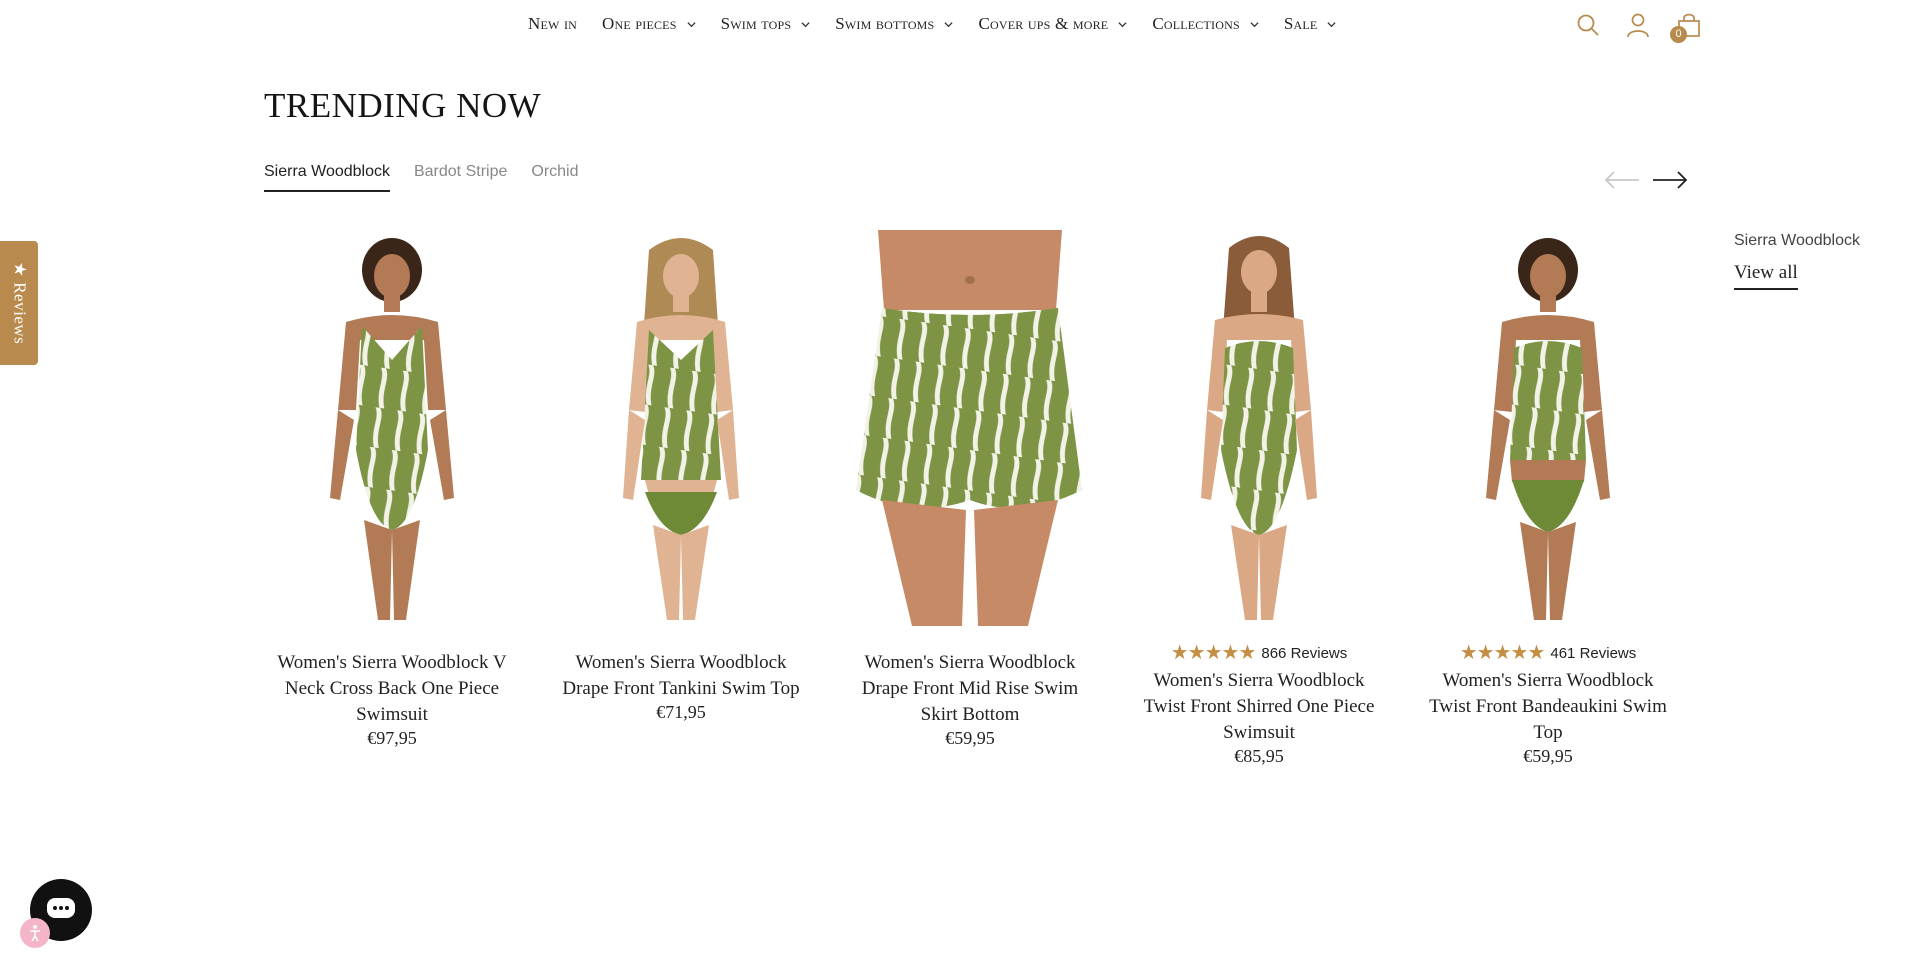 The width and height of the screenshot is (1920, 953). Describe the element at coordinates (1548, 653) in the screenshot. I see `product-rating: ★★★★★ 461 Reviews` at that location.